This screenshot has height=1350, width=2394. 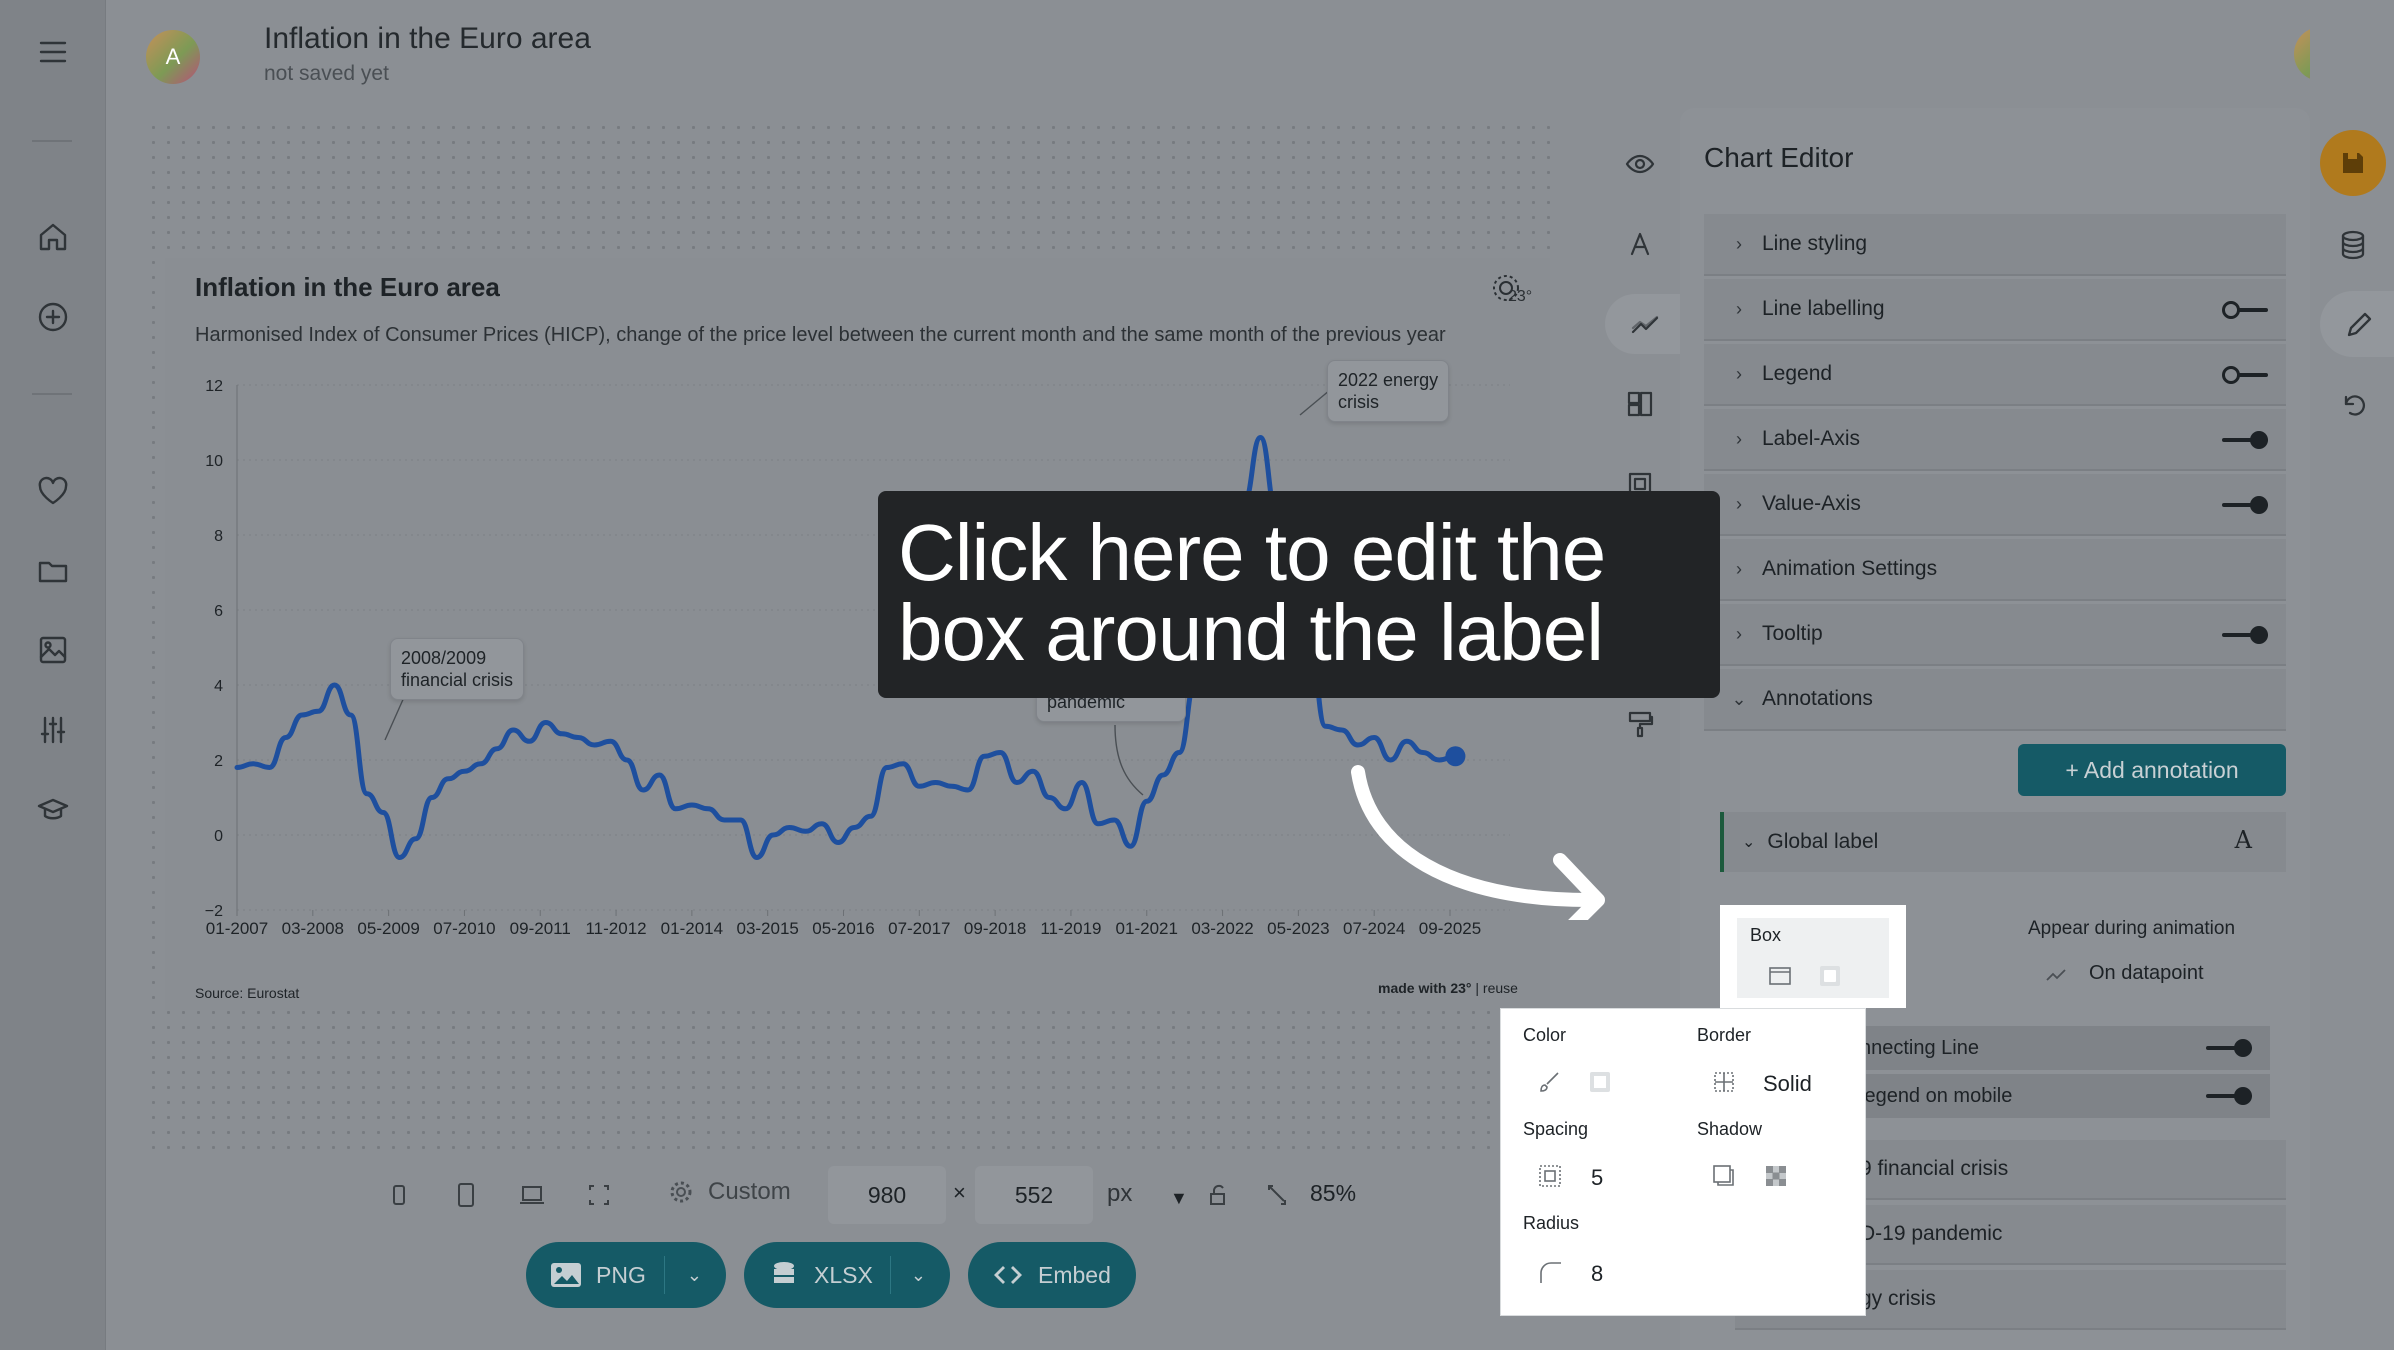 I want to click on box-frame-icon, so click(x=1780, y=976).